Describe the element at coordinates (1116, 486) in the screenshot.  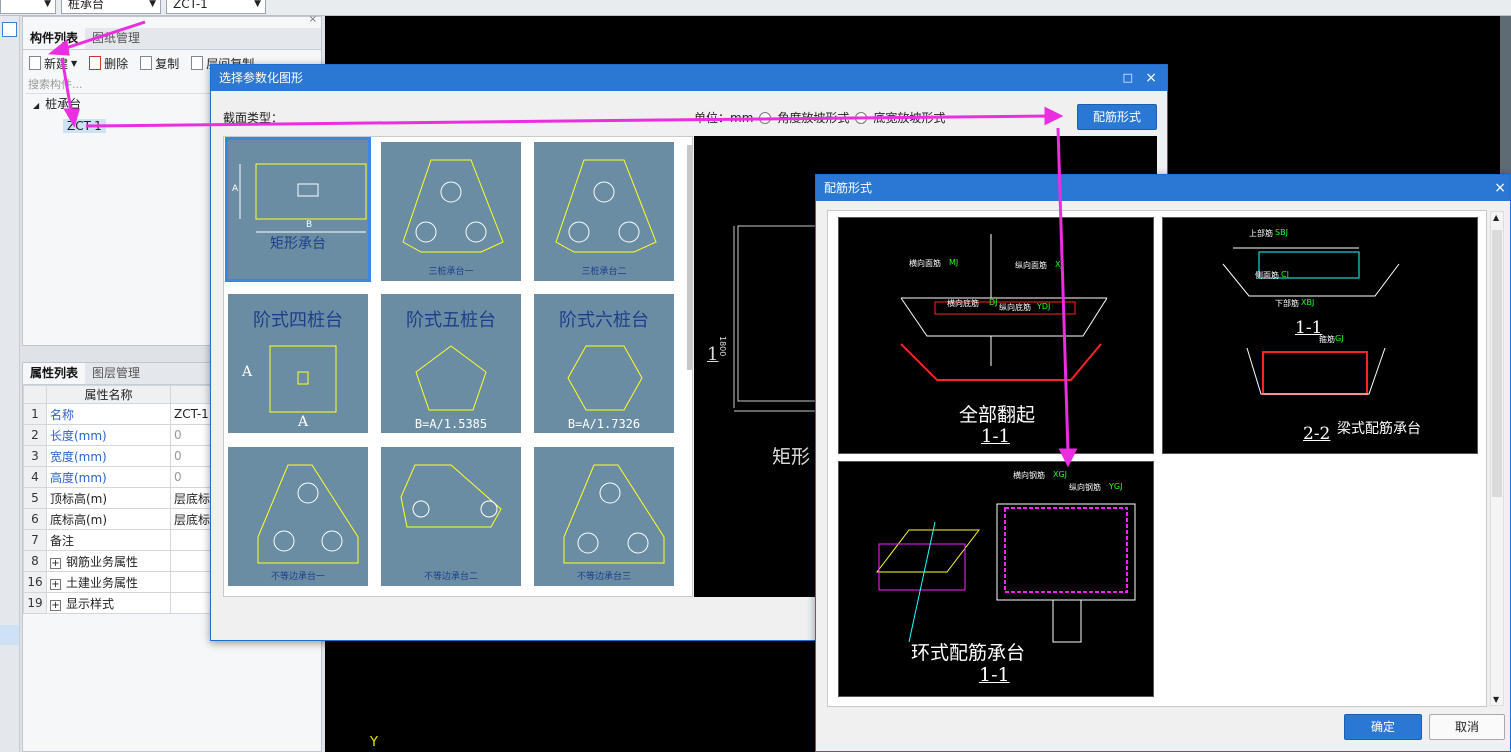
I see `rebar-code: YGJ` at that location.